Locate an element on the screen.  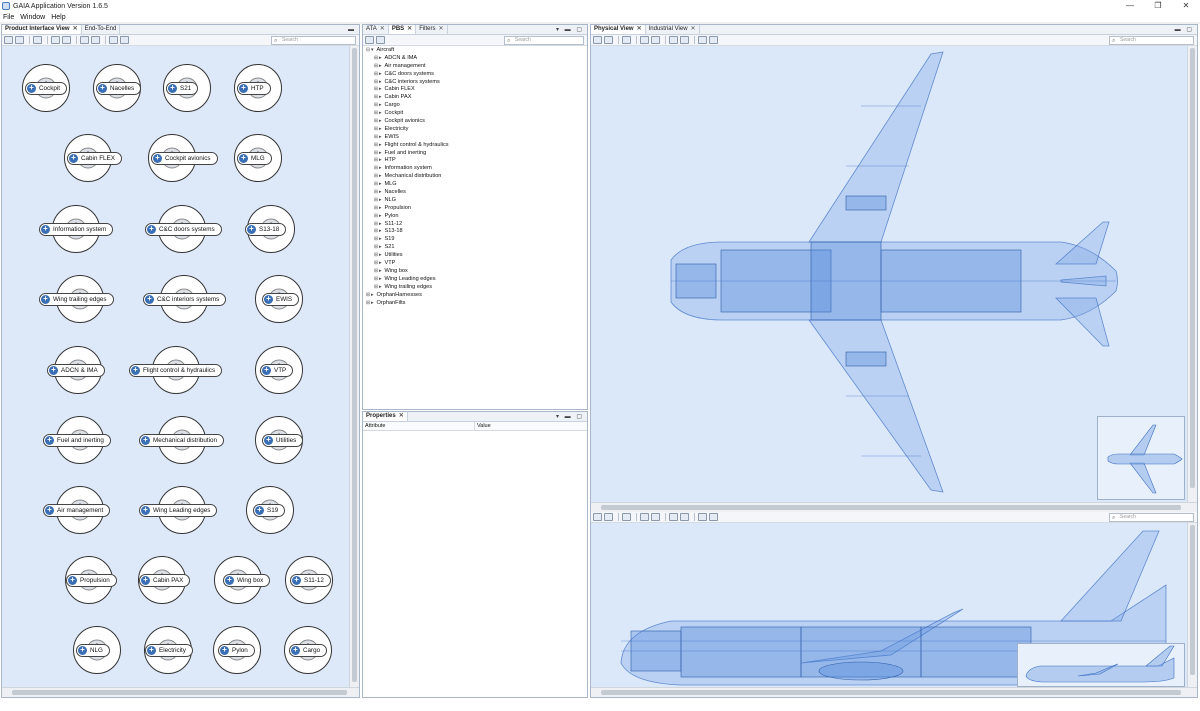
interface-node: + C&C doors systems is located at coordinates (183, 229).